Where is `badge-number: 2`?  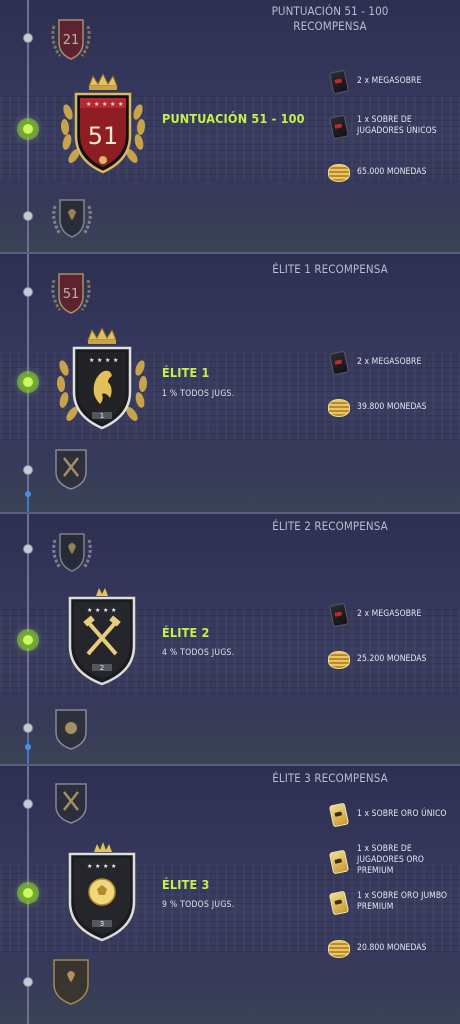
badge-number: 2 is located at coordinates (102, 668).